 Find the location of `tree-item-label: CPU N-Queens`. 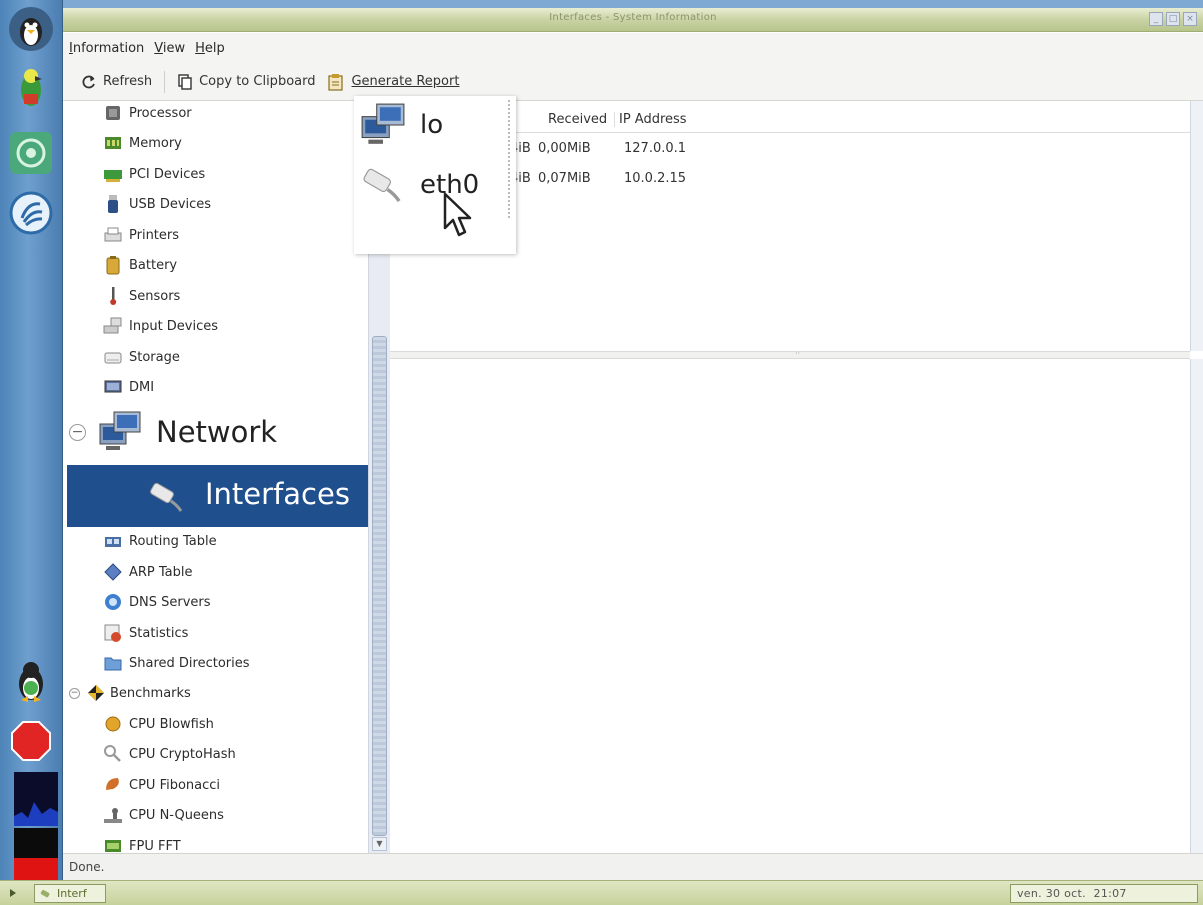

tree-item-label: CPU N-Queens is located at coordinates (176, 815).